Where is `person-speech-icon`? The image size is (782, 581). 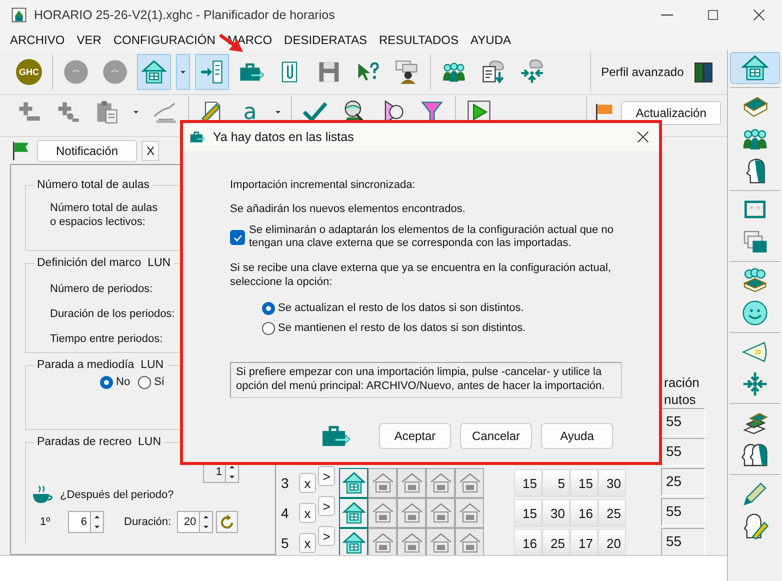 person-speech-icon is located at coordinates (407, 72).